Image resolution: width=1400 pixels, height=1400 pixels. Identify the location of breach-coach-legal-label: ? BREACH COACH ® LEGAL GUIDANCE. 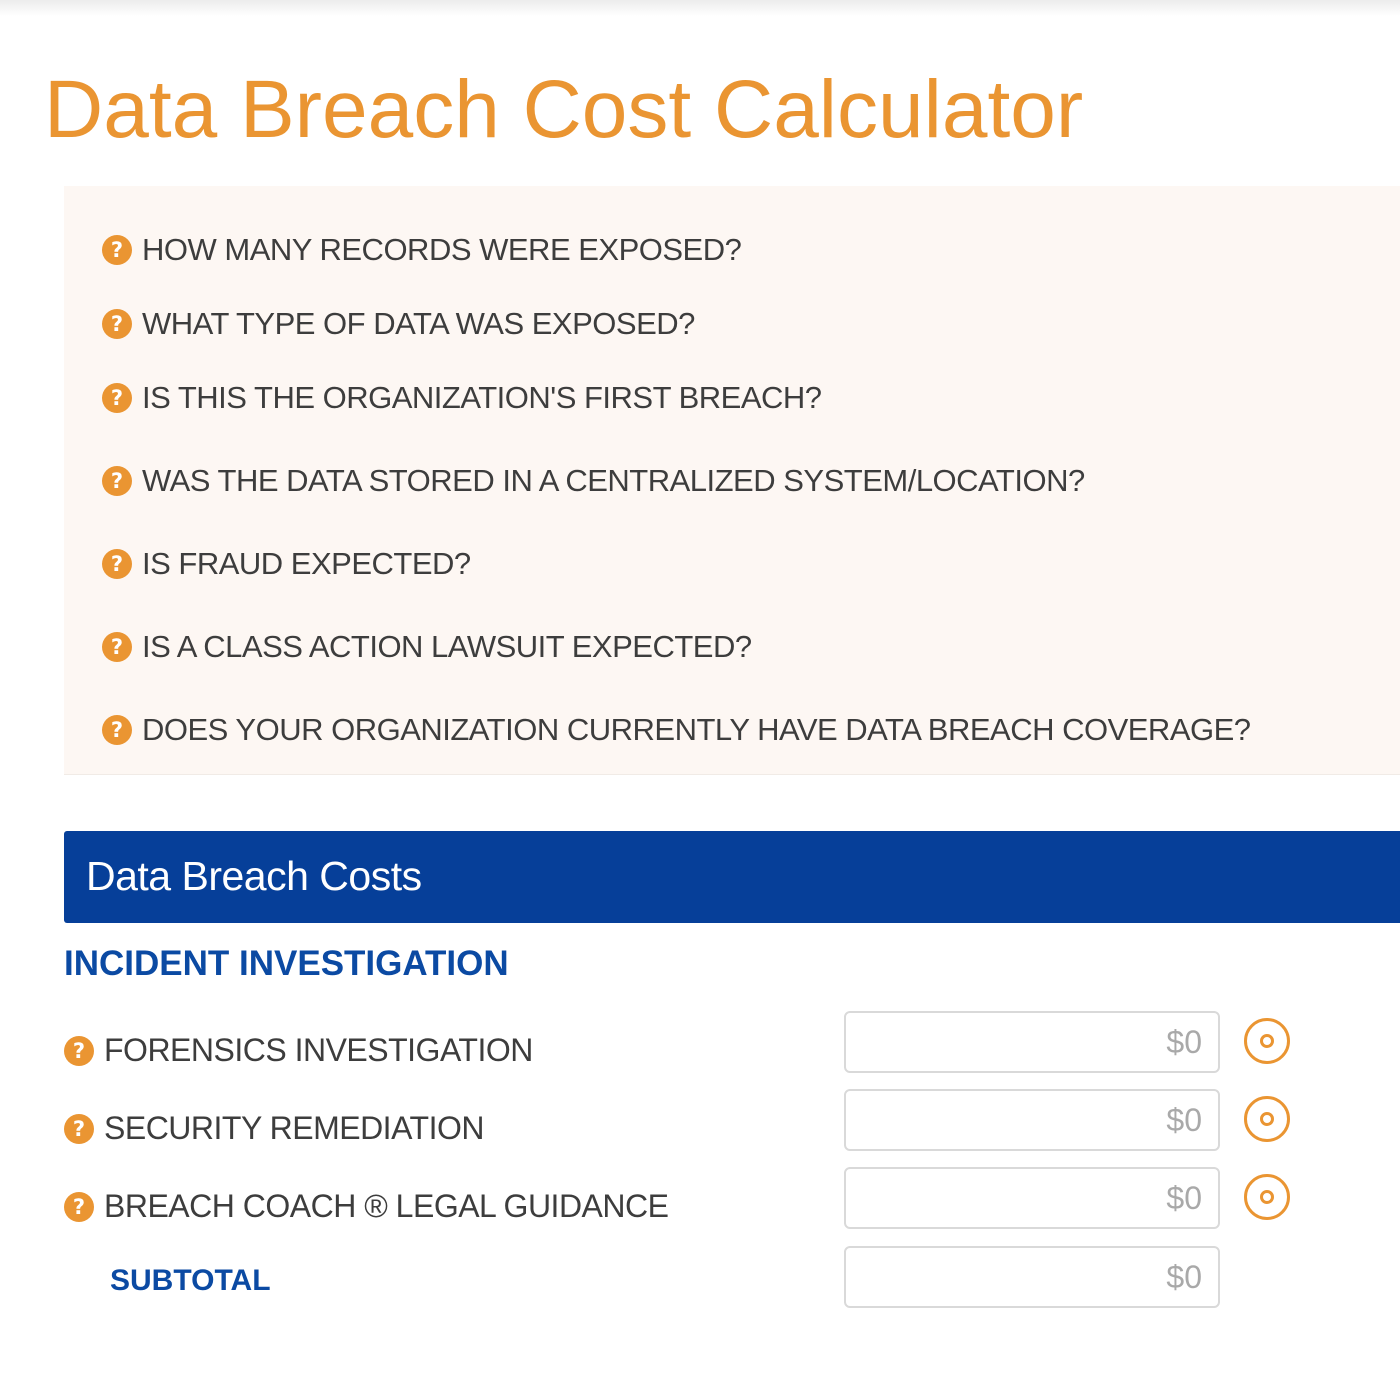
(366, 1206).